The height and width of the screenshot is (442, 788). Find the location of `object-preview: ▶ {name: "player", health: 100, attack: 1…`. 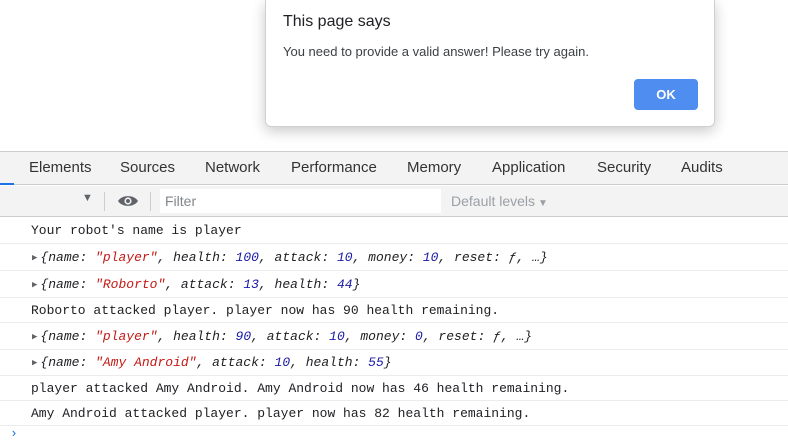

object-preview: ▶ {name: "player", health: 100, attack: 1… is located at coordinates (290, 258).